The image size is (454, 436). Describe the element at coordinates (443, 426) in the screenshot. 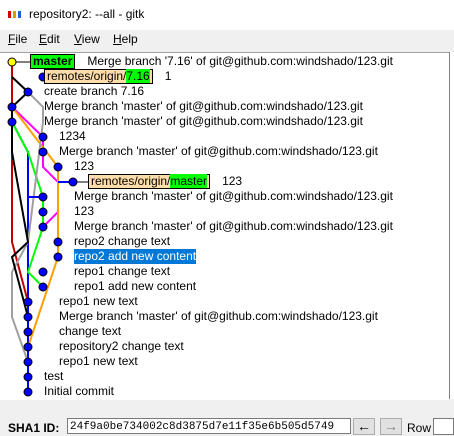

I see `row-input` at that location.